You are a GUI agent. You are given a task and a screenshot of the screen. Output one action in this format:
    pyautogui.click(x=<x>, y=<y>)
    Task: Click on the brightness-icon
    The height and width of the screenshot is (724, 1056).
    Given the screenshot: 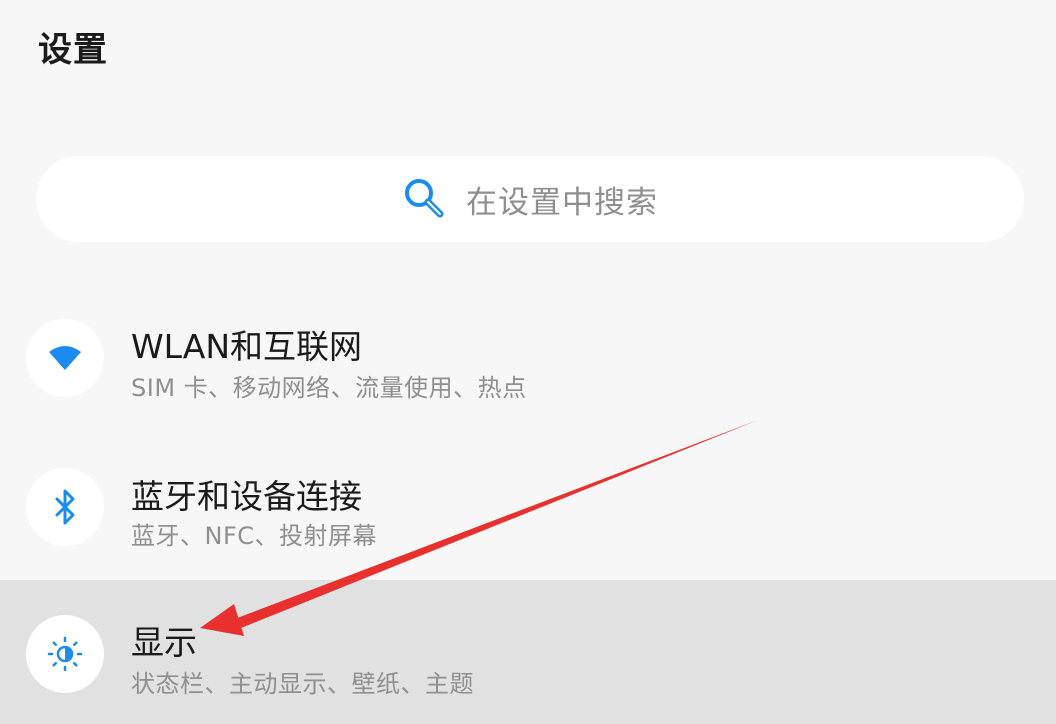 What is the action you would take?
    pyautogui.click(x=65, y=654)
    